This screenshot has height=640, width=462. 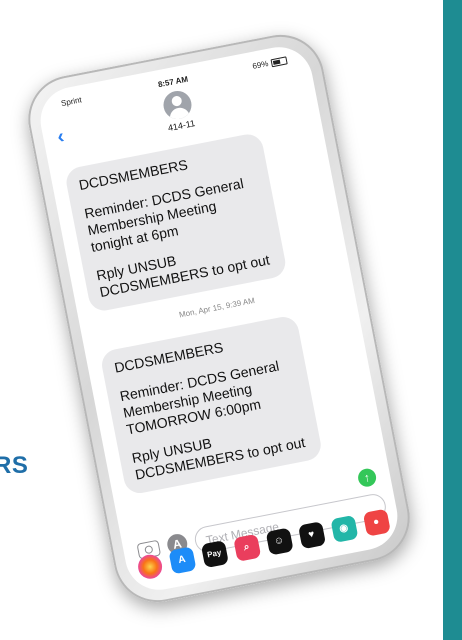 What do you see at coordinates (260, 65) in the screenshot?
I see `battery-percent: 69%` at bounding box center [260, 65].